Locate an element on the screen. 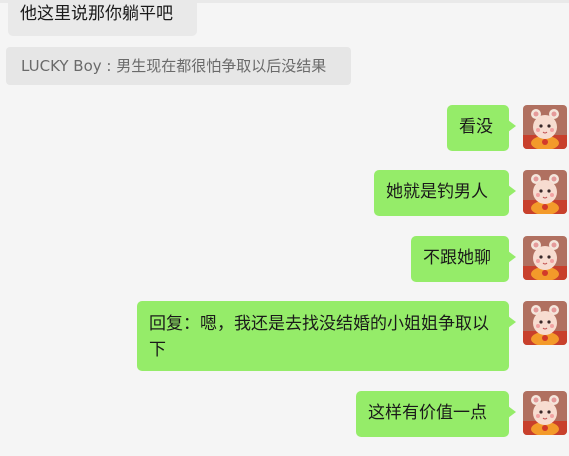 This screenshot has width=569, height=456. outgoing-message-text: 这样有价值一点 is located at coordinates (427, 413).